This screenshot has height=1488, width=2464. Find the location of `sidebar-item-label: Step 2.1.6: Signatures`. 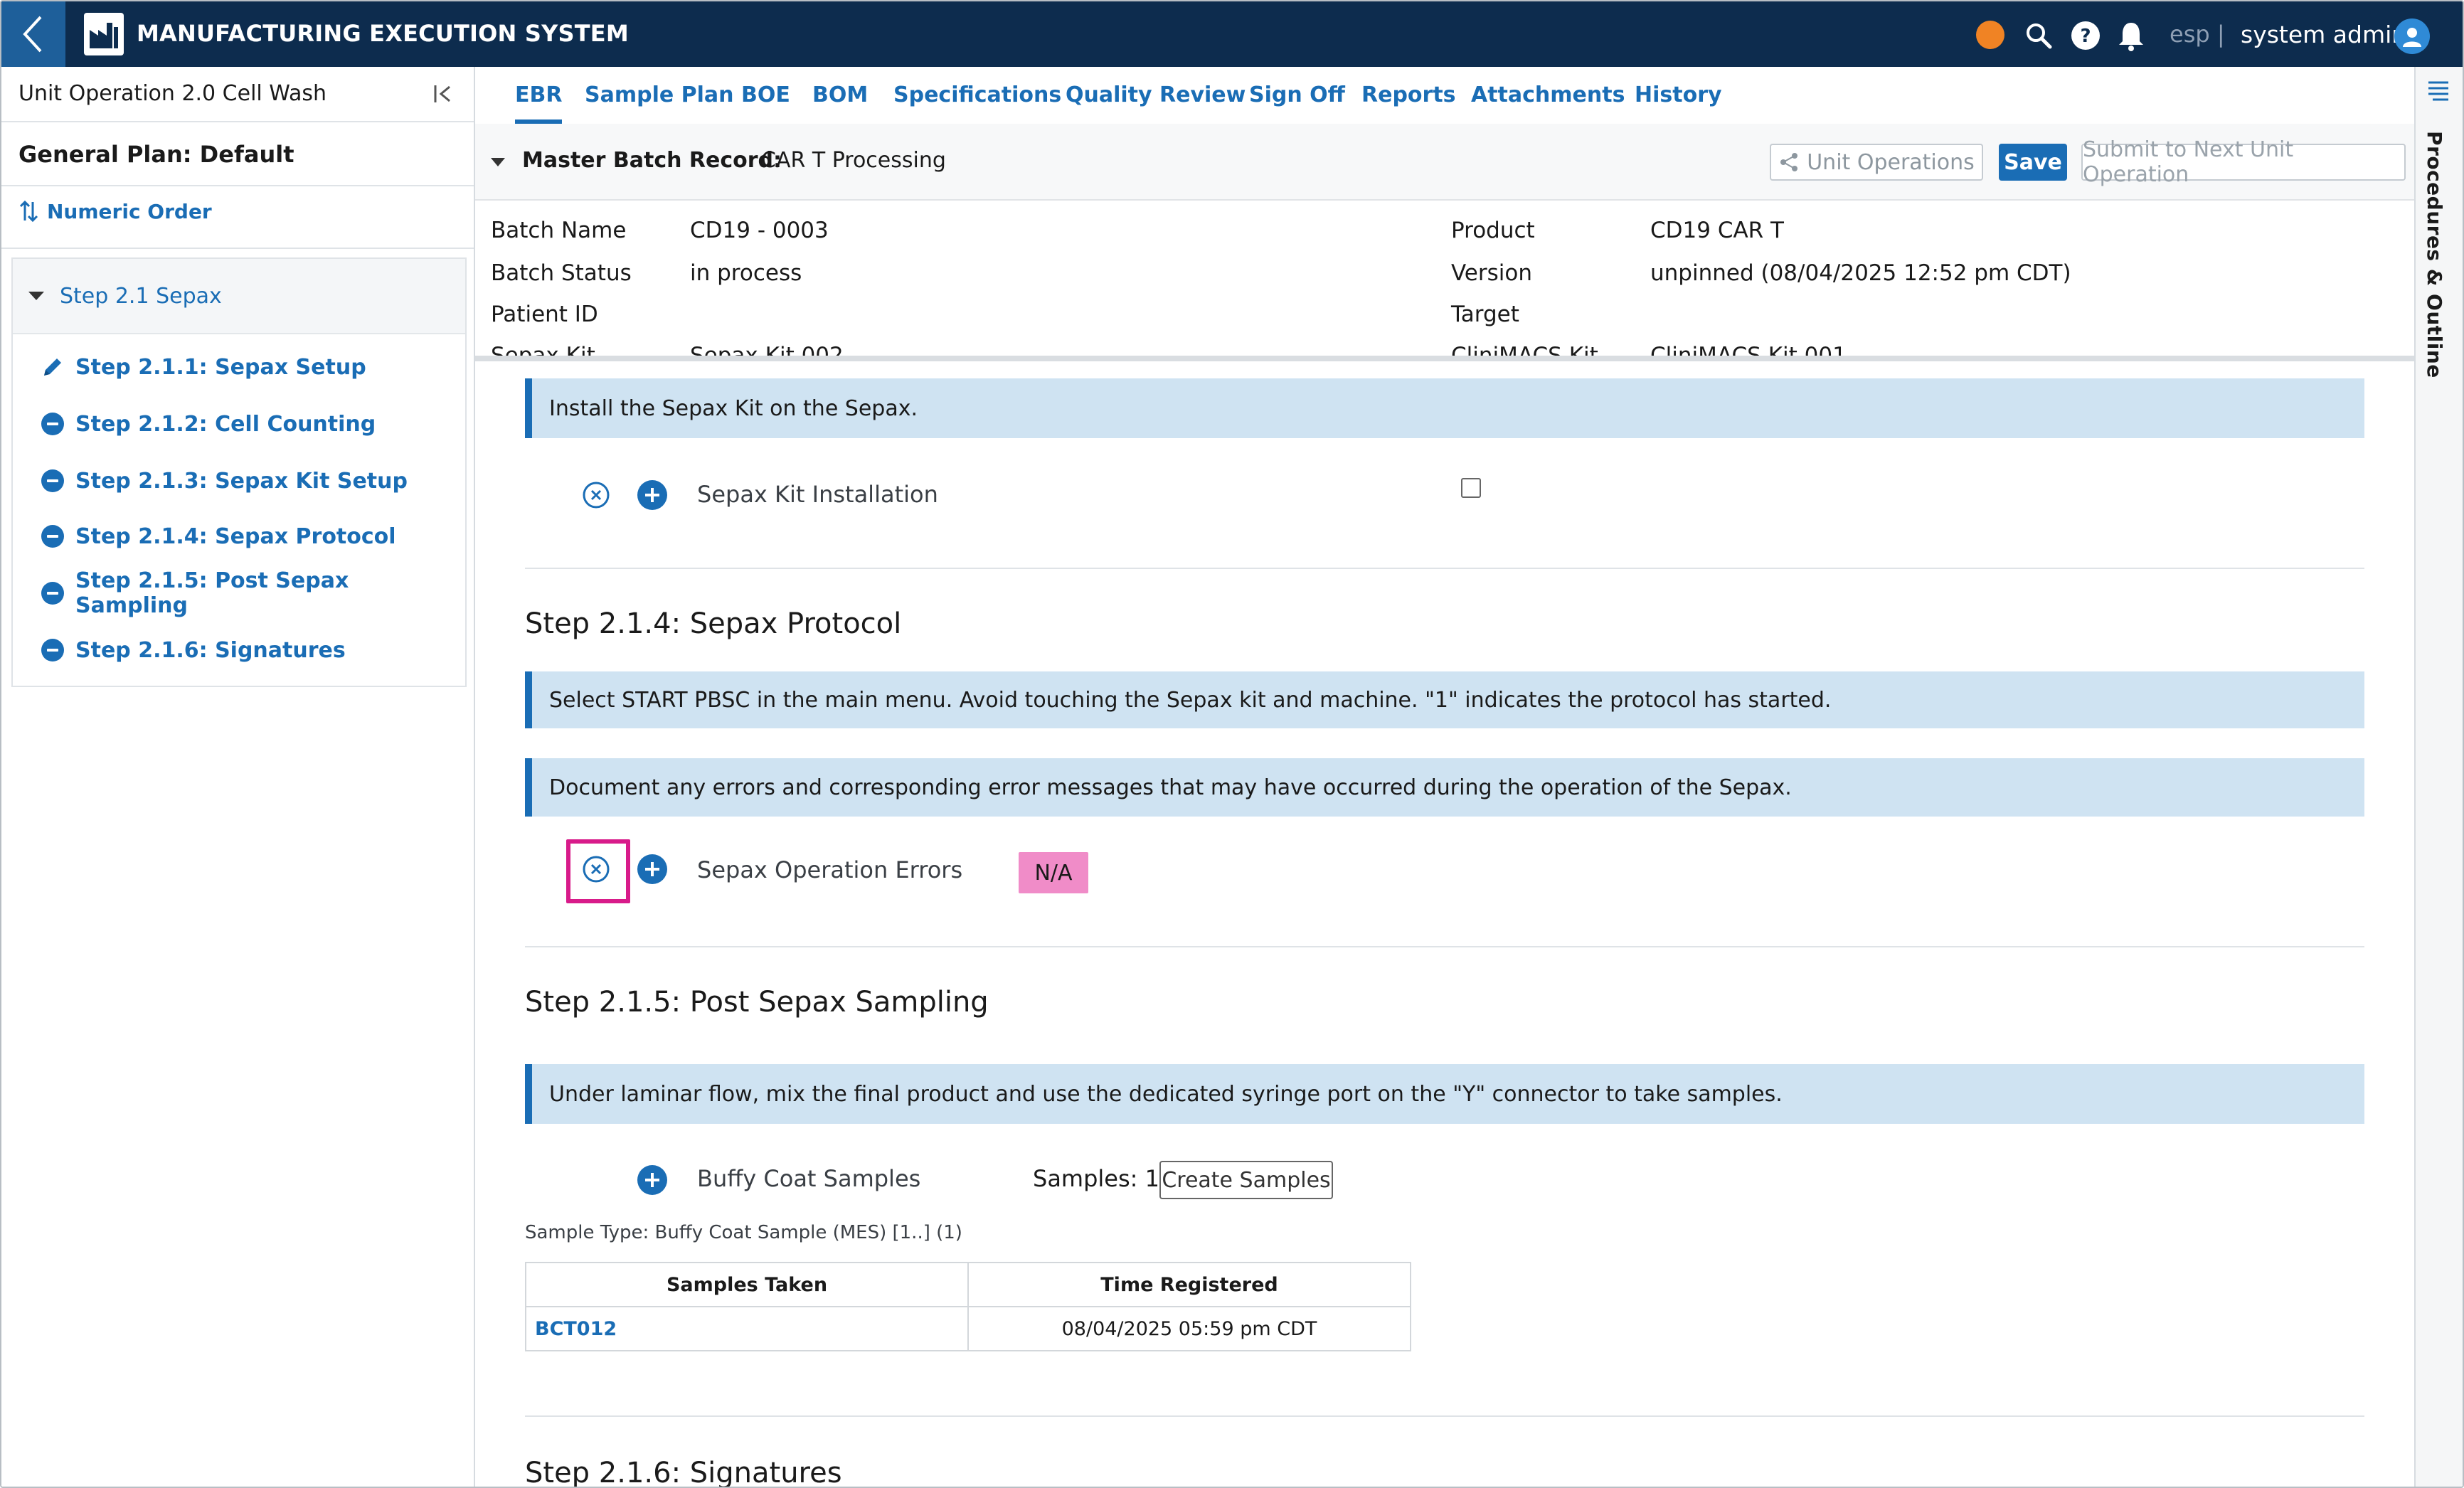

sidebar-item-label: Step 2.1.6: Signatures is located at coordinates (211, 650).